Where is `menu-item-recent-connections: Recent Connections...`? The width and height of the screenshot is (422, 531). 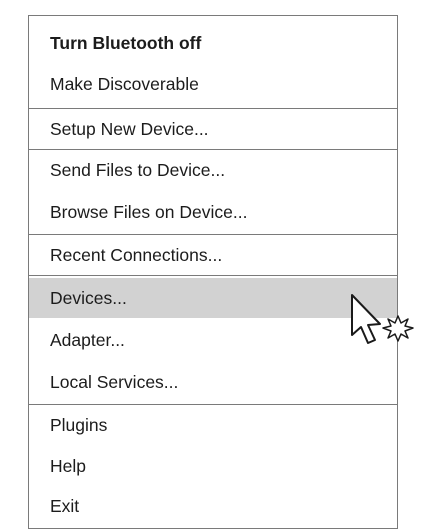 menu-item-recent-connections: Recent Connections... is located at coordinates (213, 255).